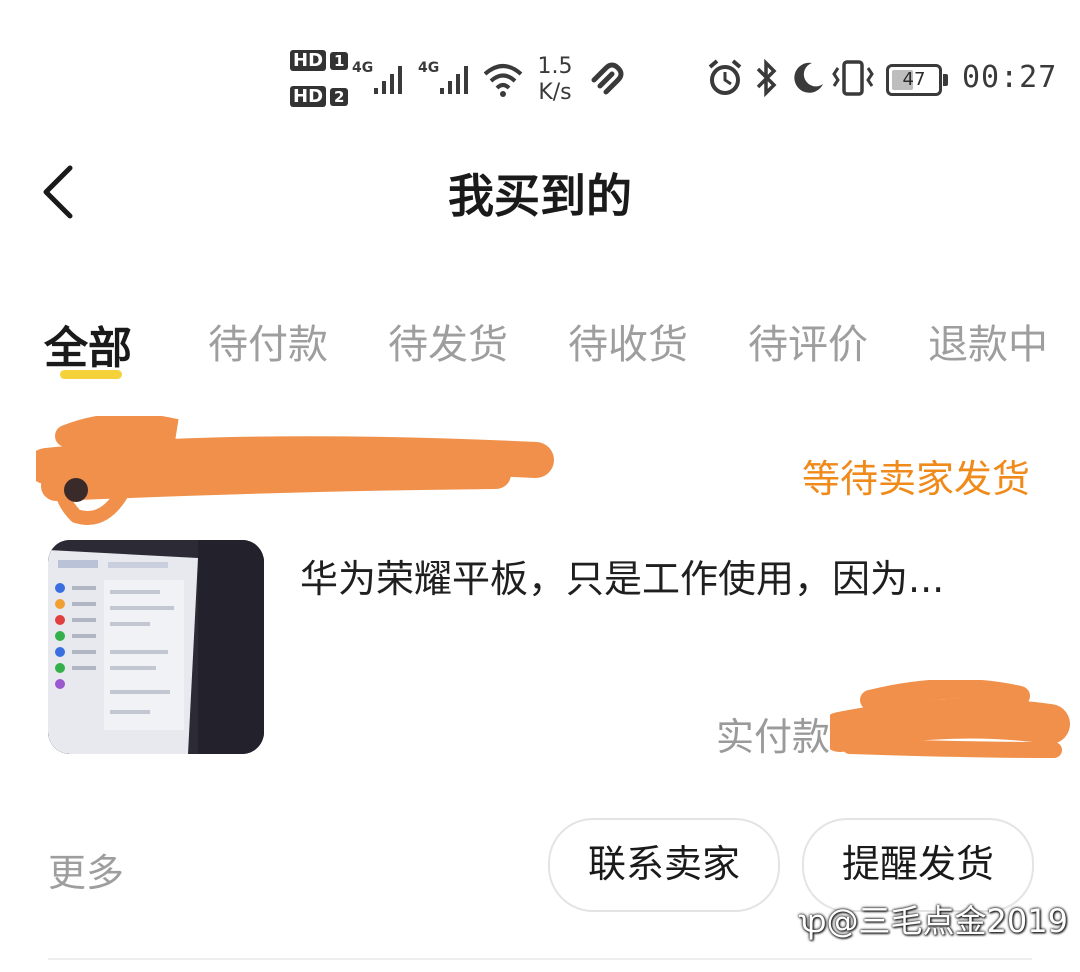 This screenshot has height=972, width=1080. Describe the element at coordinates (540, 352) in the screenshot. I see `order-tabs: 全部 待付款 待发货 待收货 待评价 退款中` at that location.